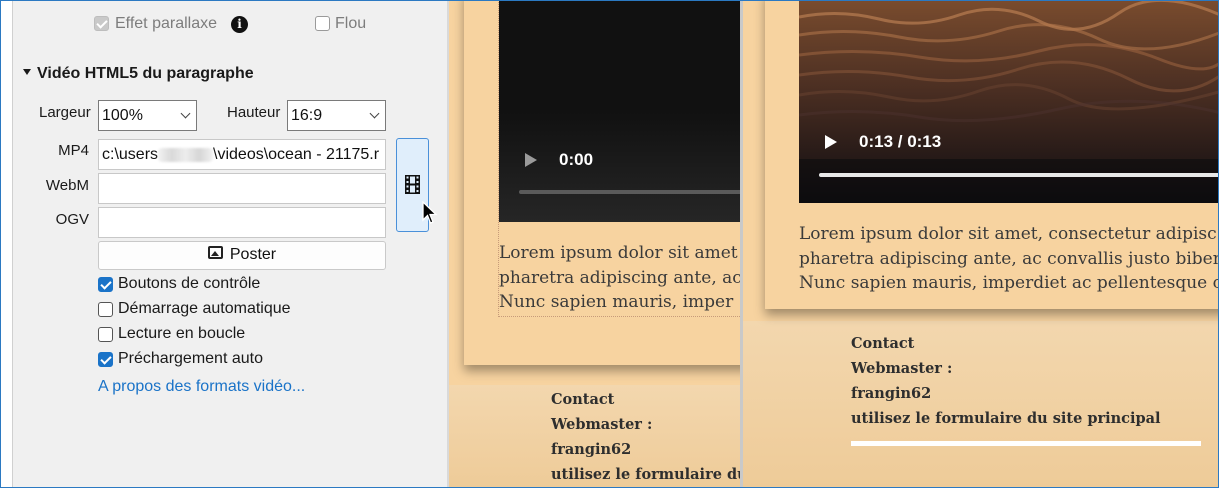 The image size is (1219, 488). Describe the element at coordinates (145, 73) in the screenshot. I see `section-title-text: Vidéo HTML5 du paragraphe` at that location.